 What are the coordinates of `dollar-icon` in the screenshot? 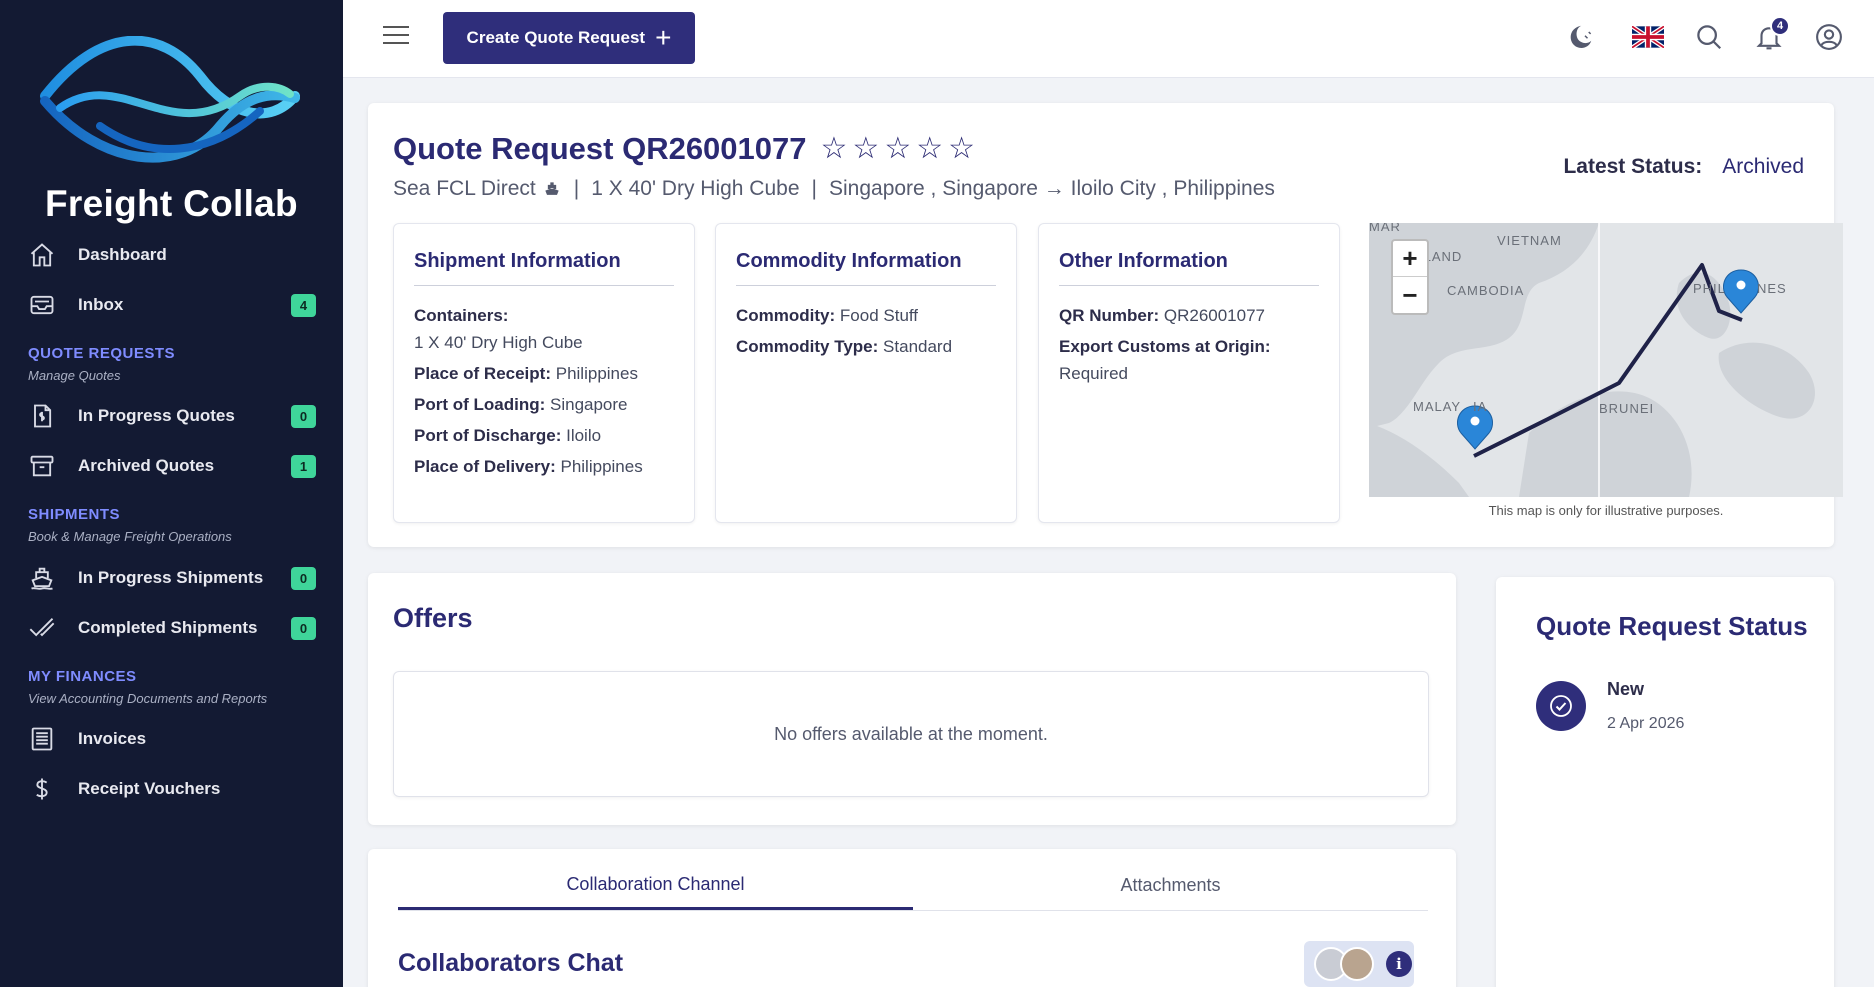 It's located at (42, 789).